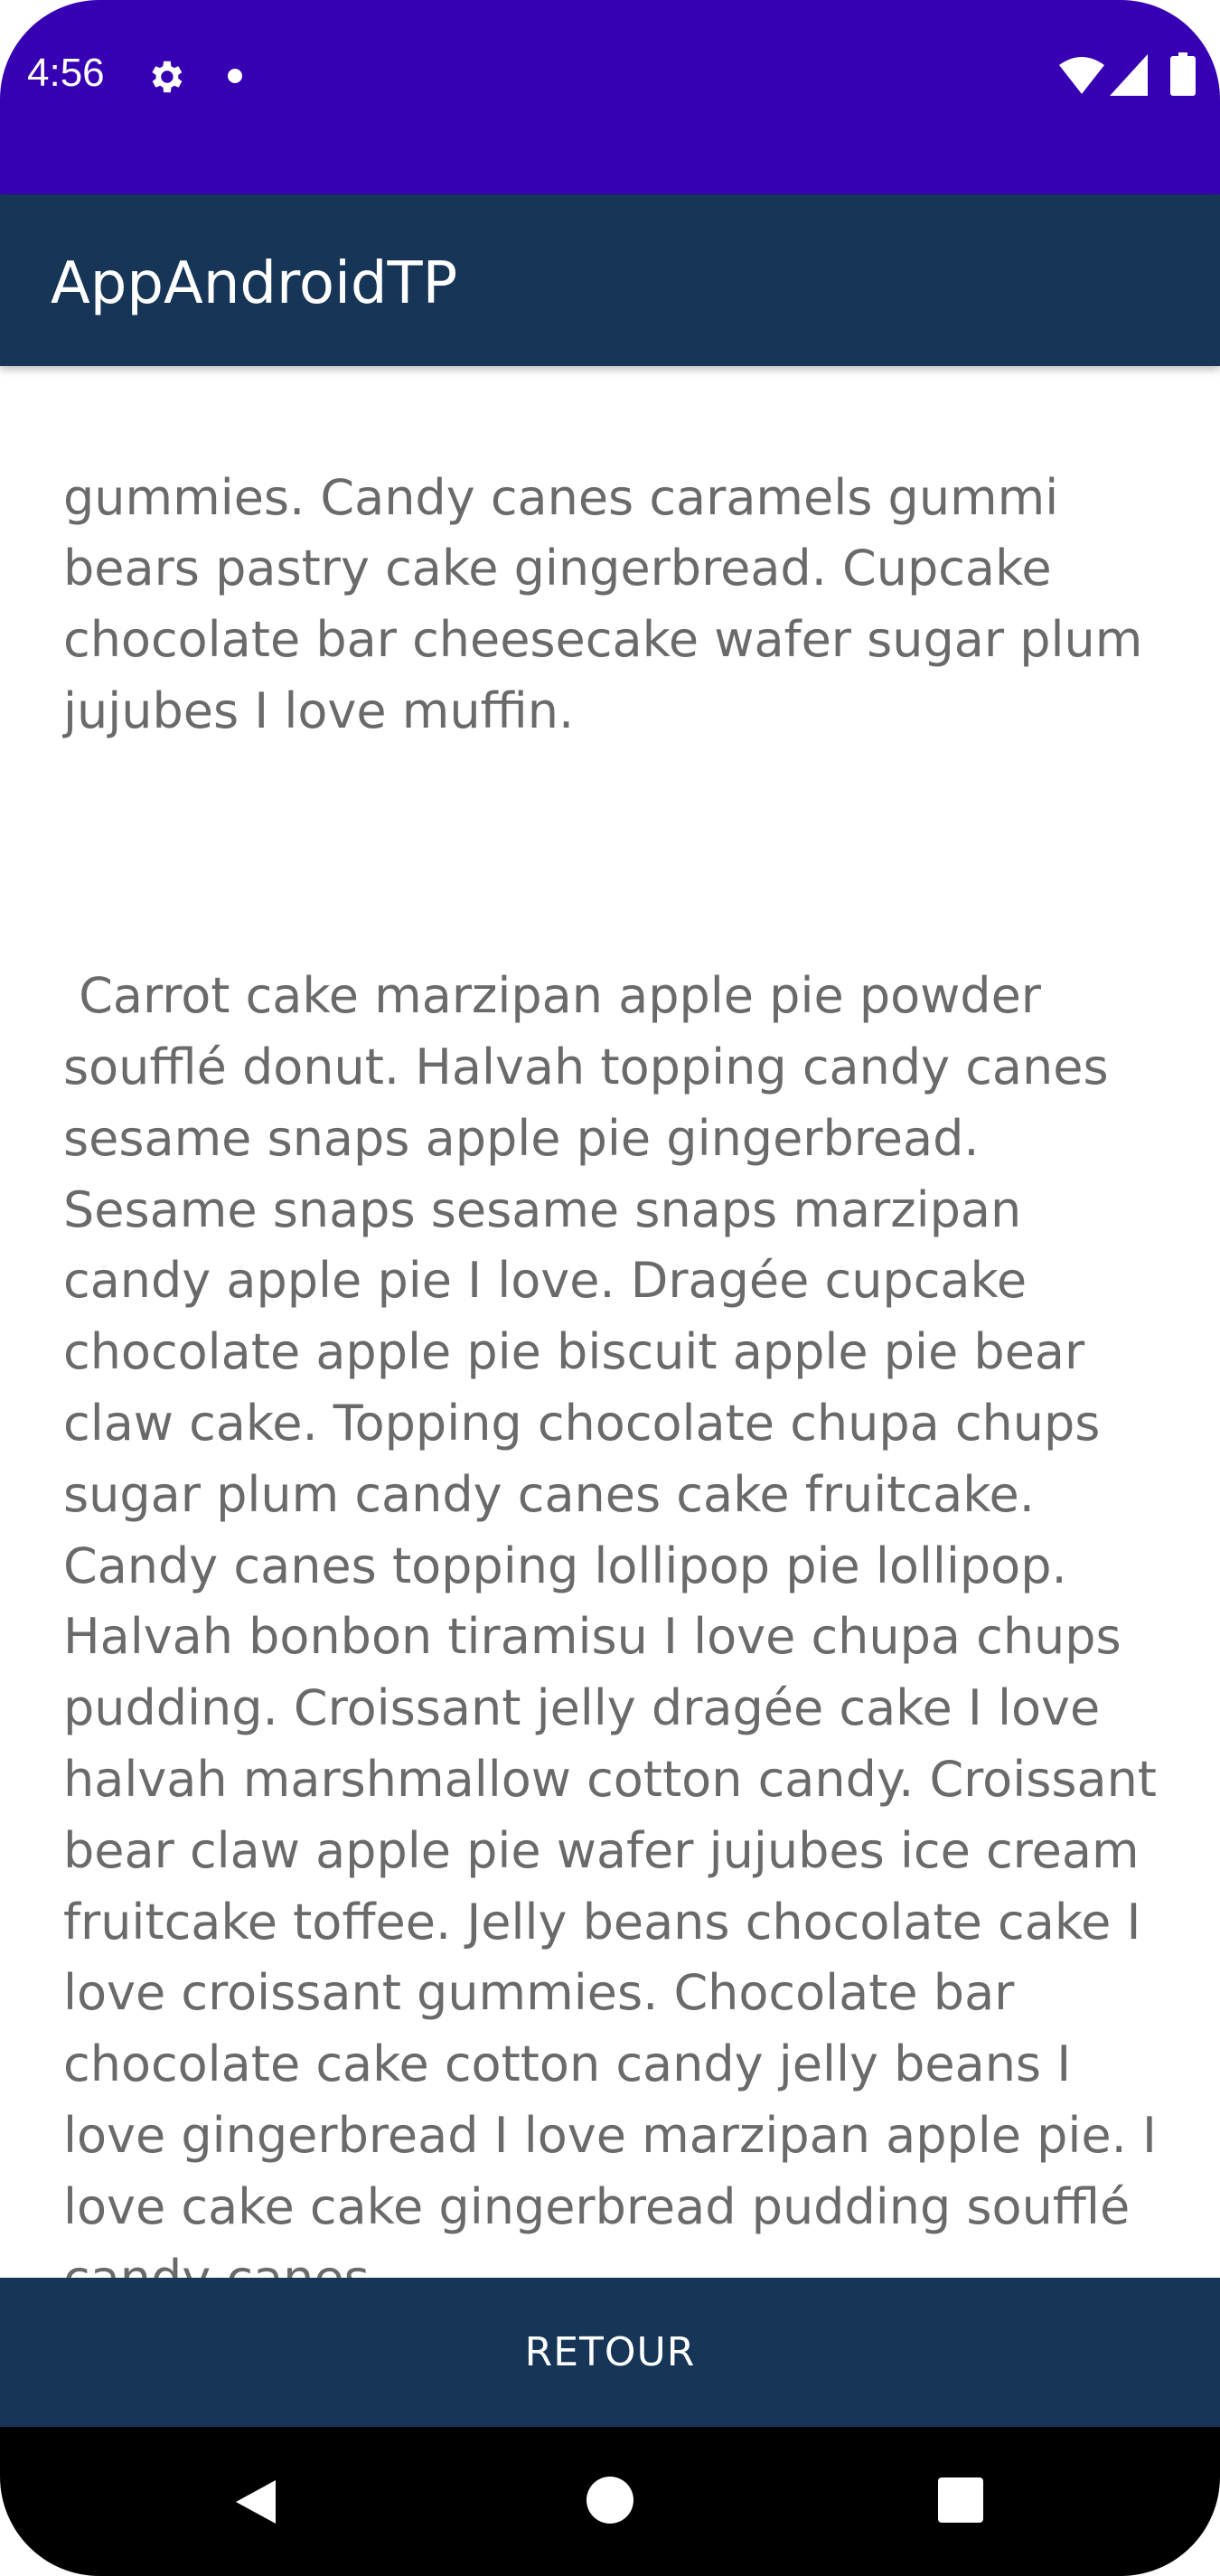 Image resolution: width=1220 pixels, height=2576 pixels. I want to click on notification-dot-icon, so click(235, 76).